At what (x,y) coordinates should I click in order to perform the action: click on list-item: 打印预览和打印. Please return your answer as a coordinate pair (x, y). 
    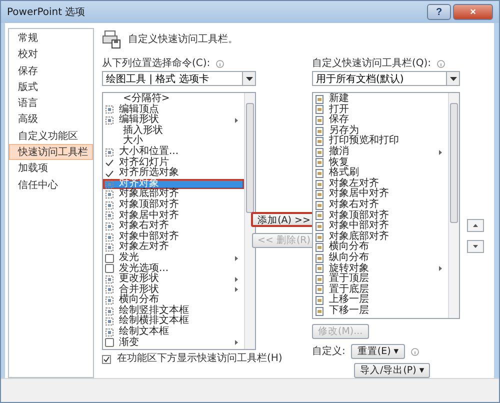
    Looking at the image, I should click on (380, 141).